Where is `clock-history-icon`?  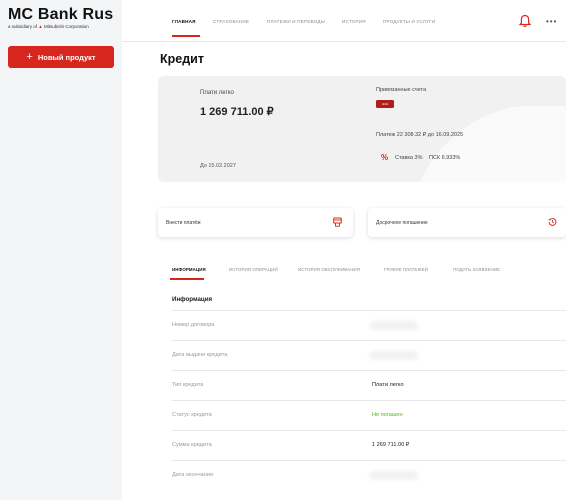
clock-history-icon is located at coordinates (552, 222).